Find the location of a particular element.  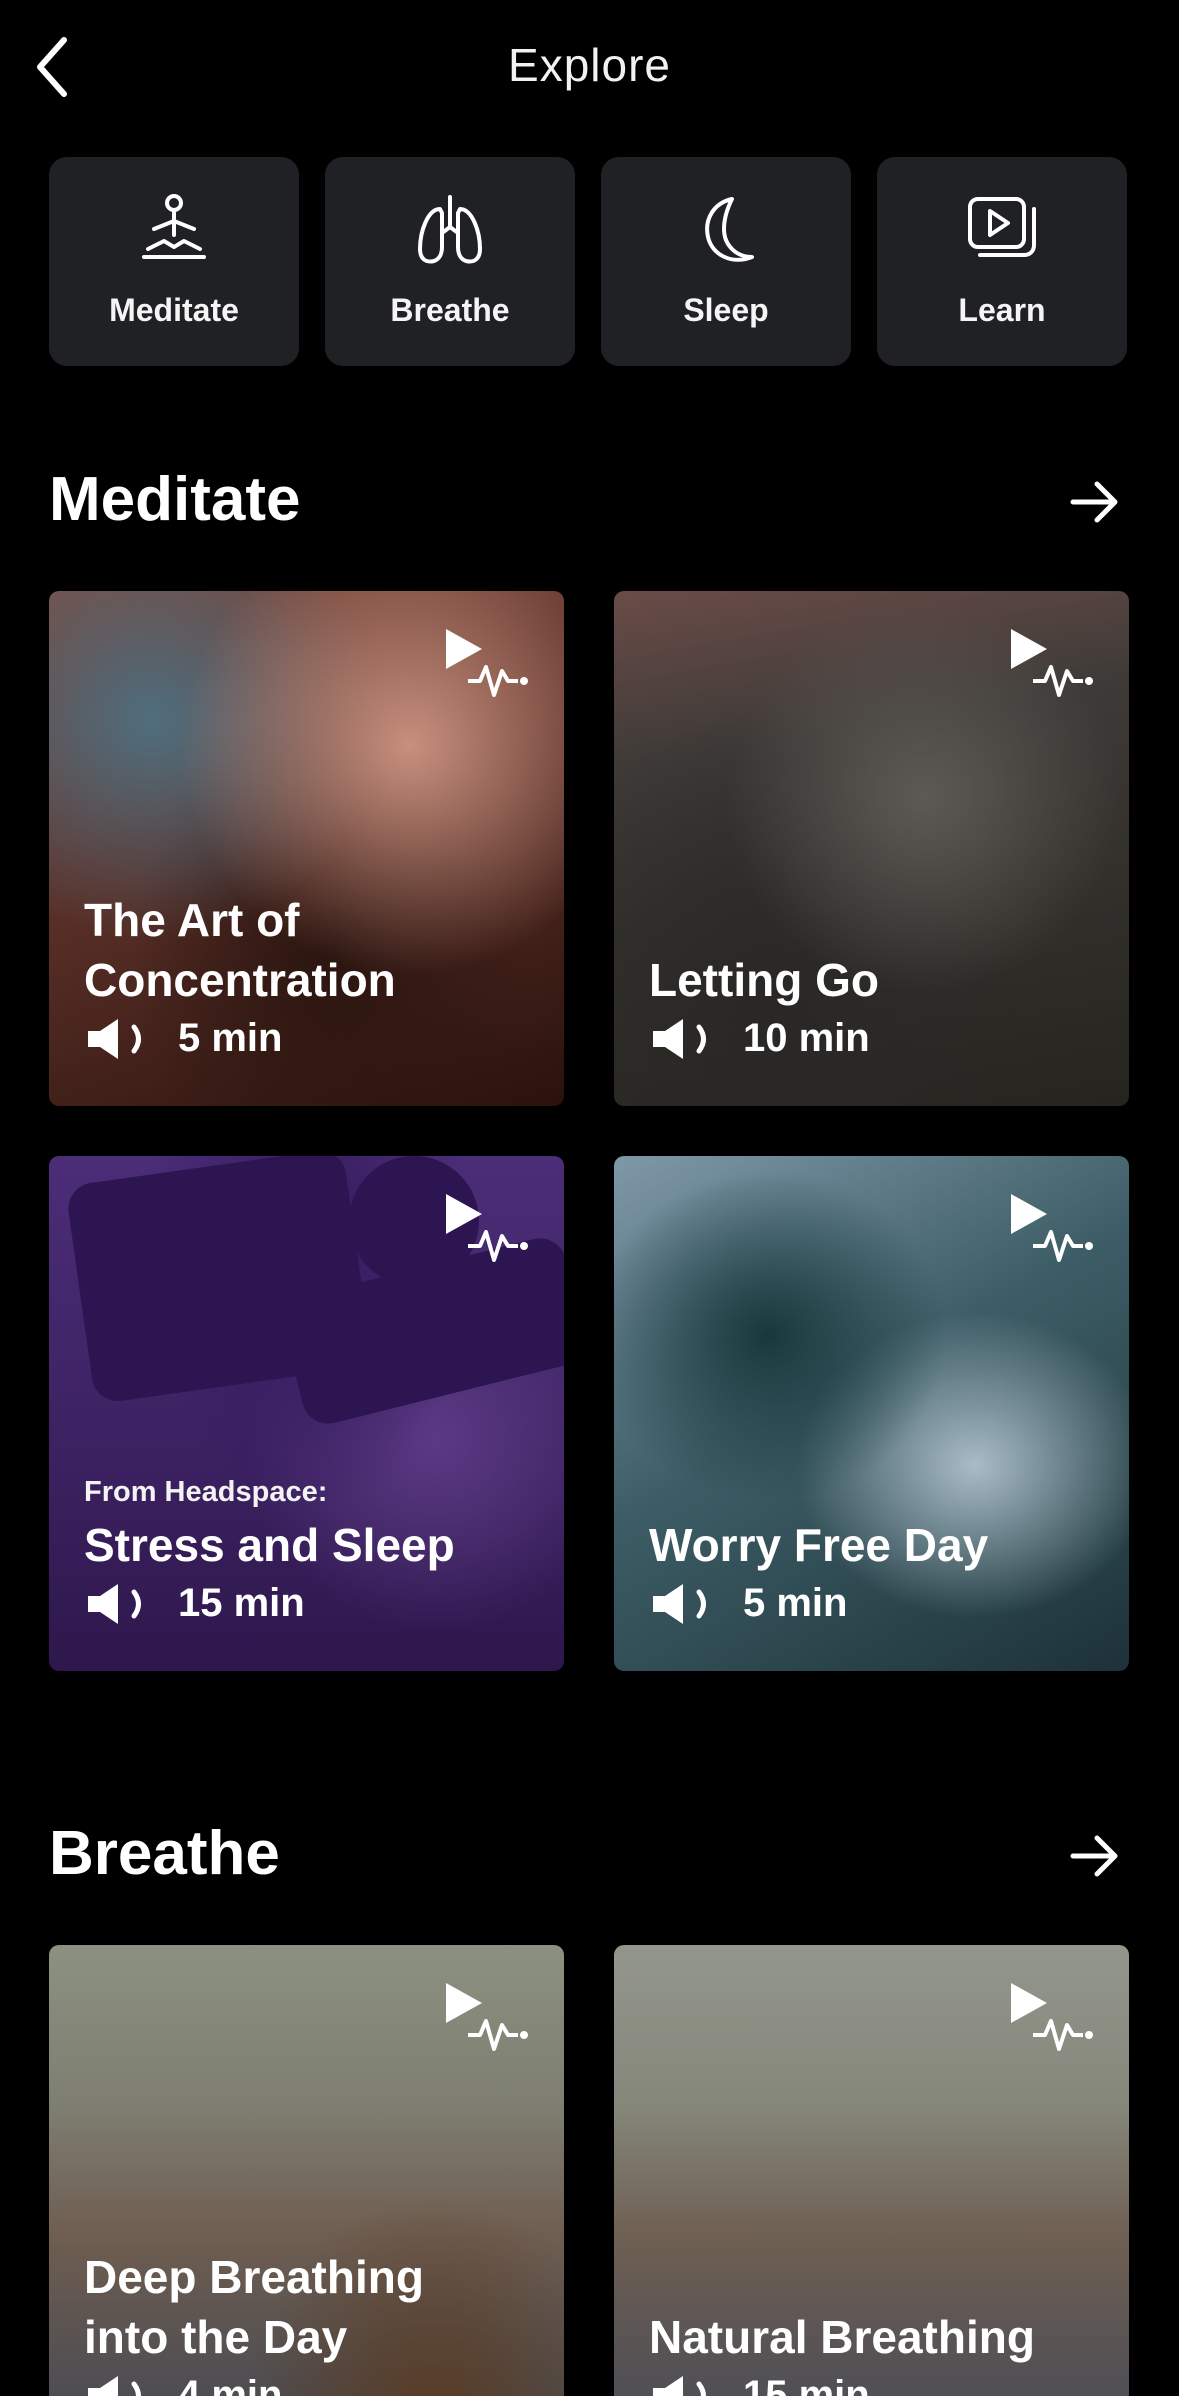

category-sleep: Sleep is located at coordinates (726, 261).